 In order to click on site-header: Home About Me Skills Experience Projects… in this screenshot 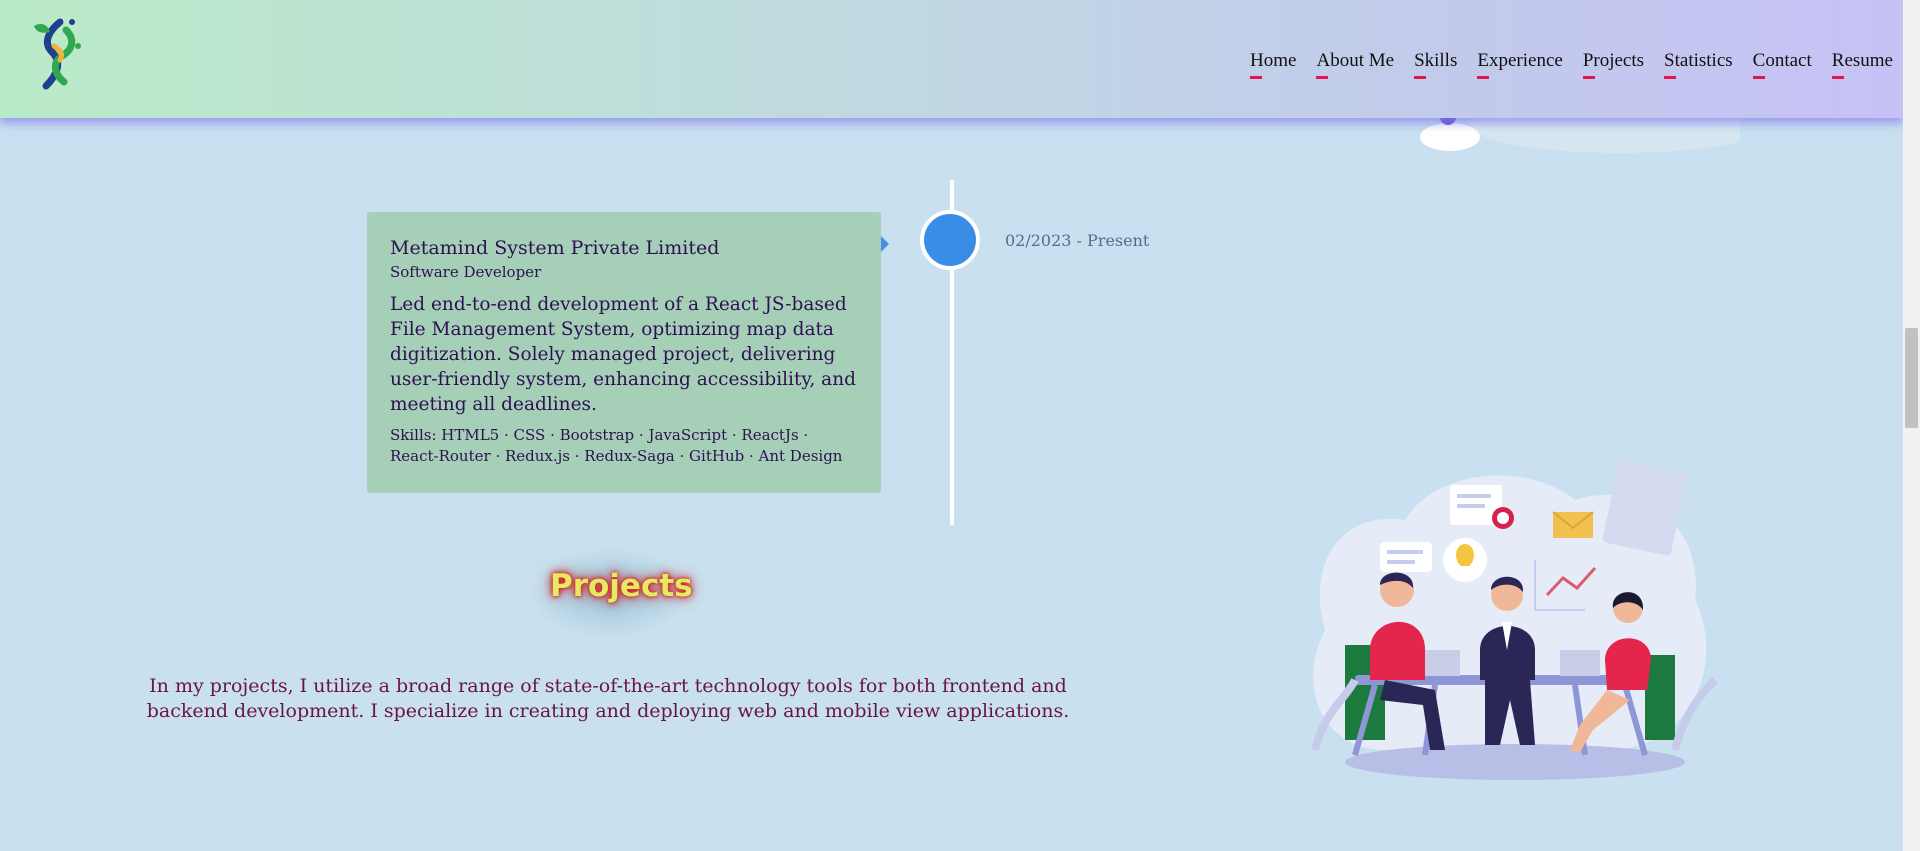, I will do `click(951, 59)`.